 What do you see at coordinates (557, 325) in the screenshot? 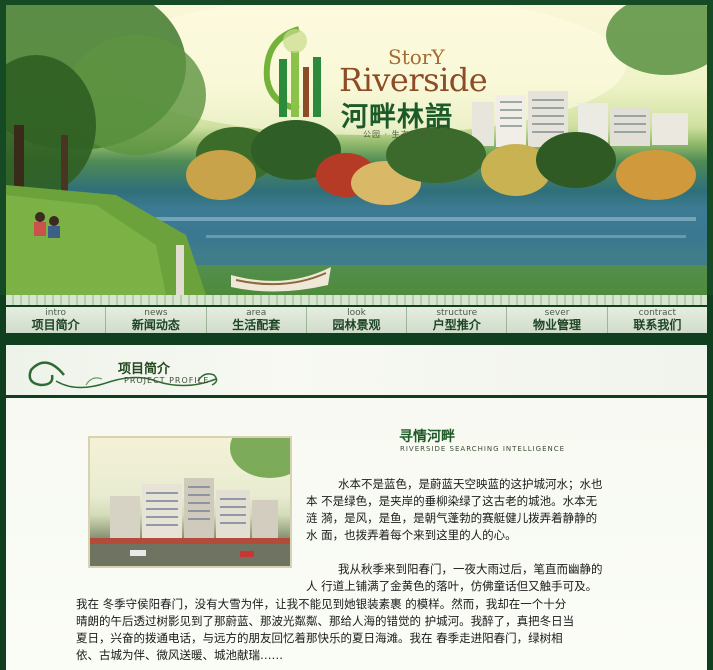
I see `nav-item-label: 物业管理` at bounding box center [557, 325].